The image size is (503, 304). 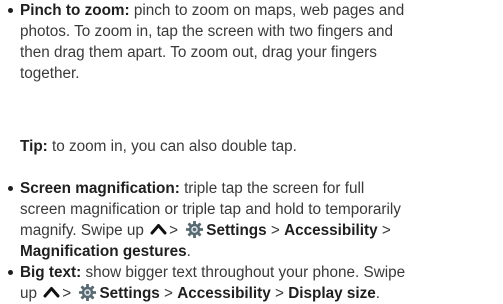 What do you see at coordinates (269, 10) in the screenshot?
I see `item-text: pinch to zoom on maps, web pages and` at bounding box center [269, 10].